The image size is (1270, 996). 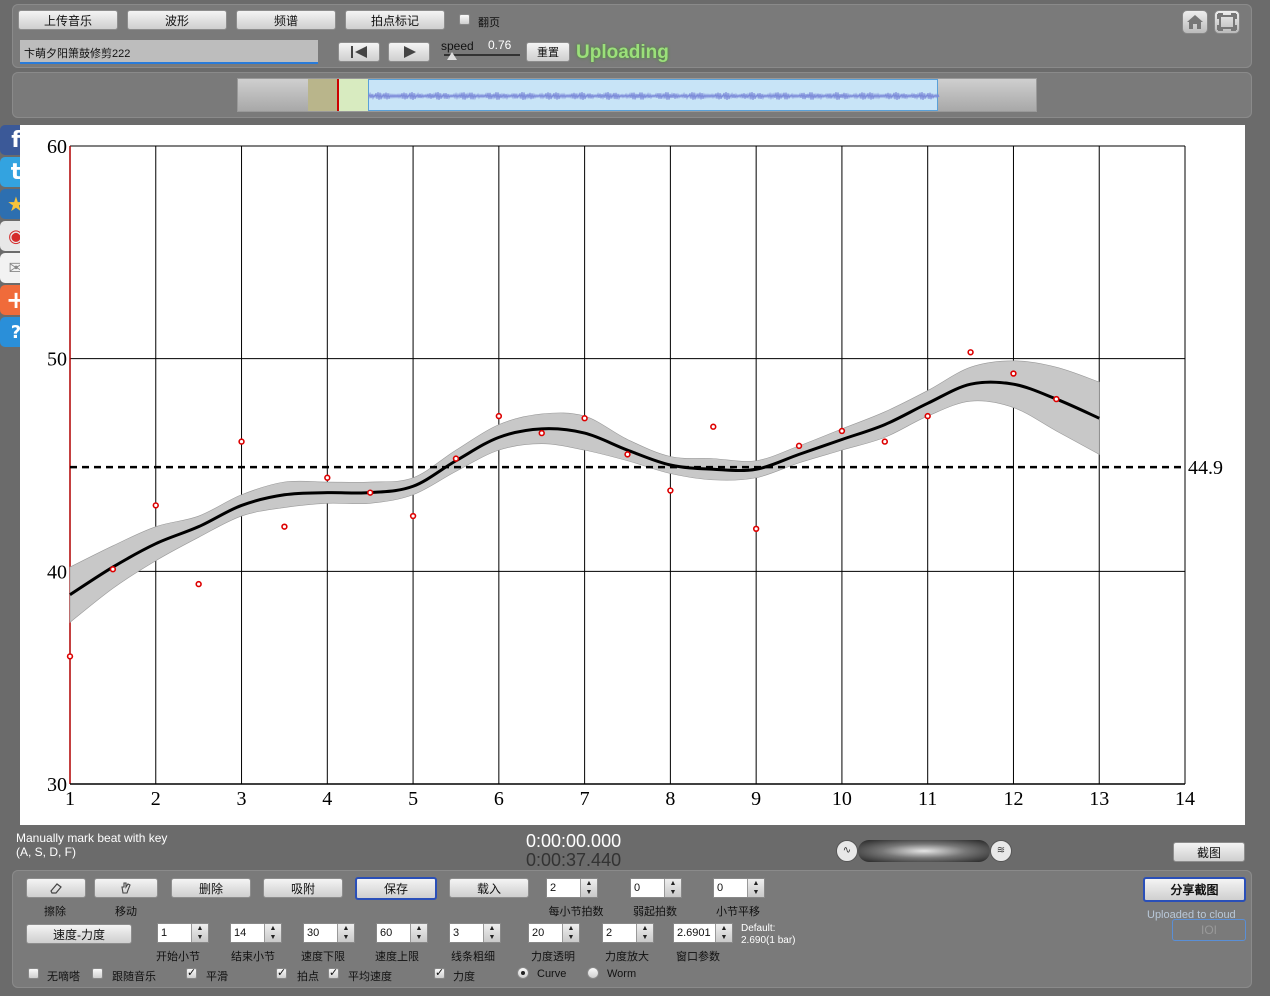 What do you see at coordinates (1185, 799) in the screenshot?
I see `x-tick-label: 14` at bounding box center [1185, 799].